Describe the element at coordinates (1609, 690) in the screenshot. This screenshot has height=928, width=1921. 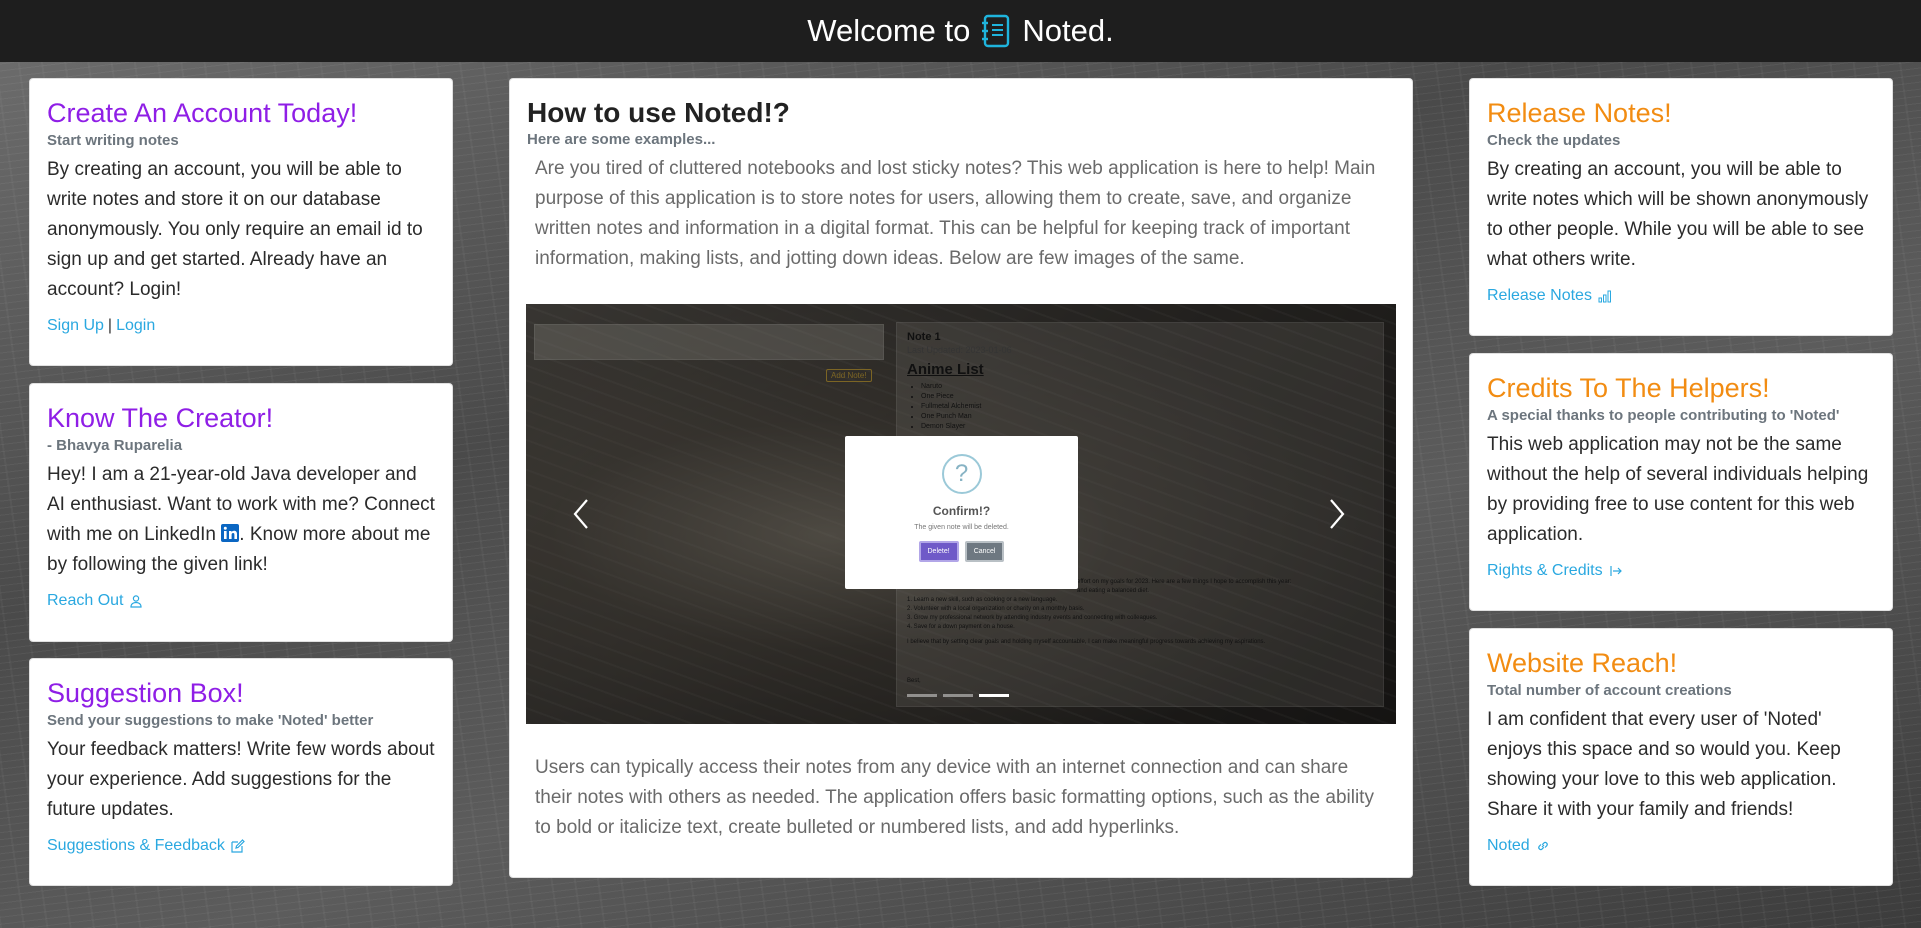
I see `website-reach-subtitle: Total number of account creations` at that location.